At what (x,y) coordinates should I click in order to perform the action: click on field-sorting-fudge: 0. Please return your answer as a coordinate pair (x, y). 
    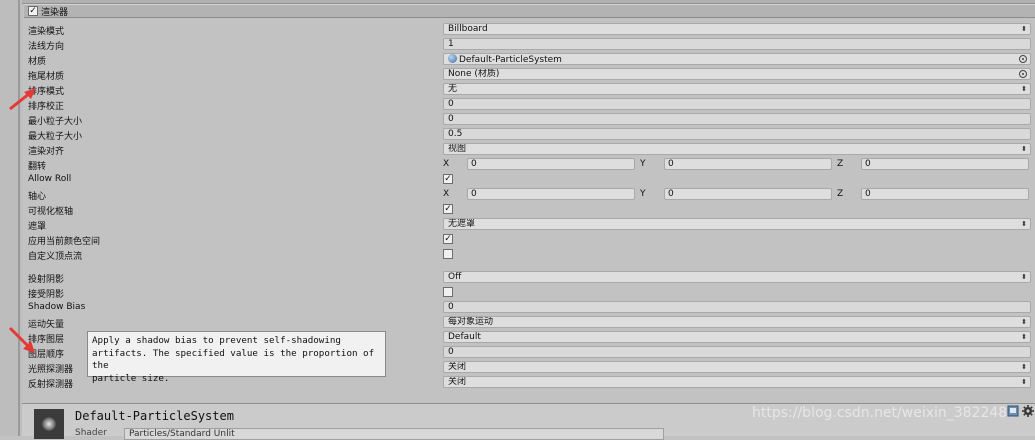
    Looking at the image, I should click on (737, 104).